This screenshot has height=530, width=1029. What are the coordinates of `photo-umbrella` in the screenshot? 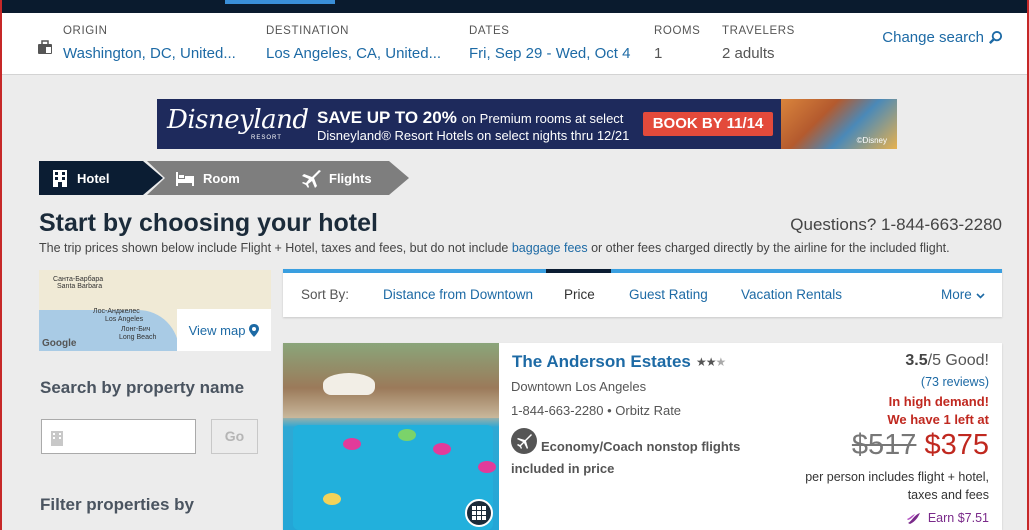 It's located at (349, 384).